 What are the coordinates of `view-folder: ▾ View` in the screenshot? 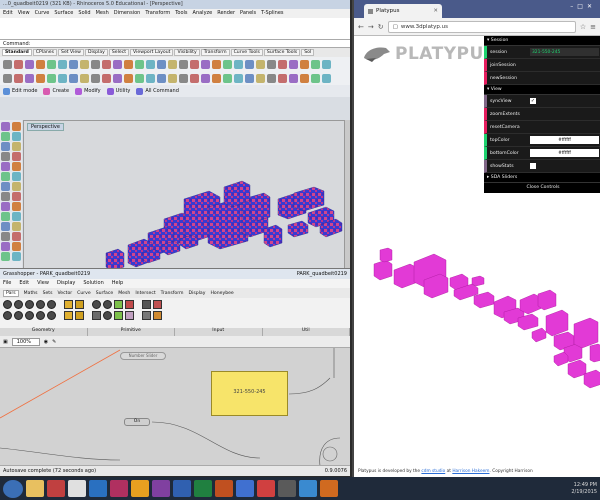 It's located at (542, 90).